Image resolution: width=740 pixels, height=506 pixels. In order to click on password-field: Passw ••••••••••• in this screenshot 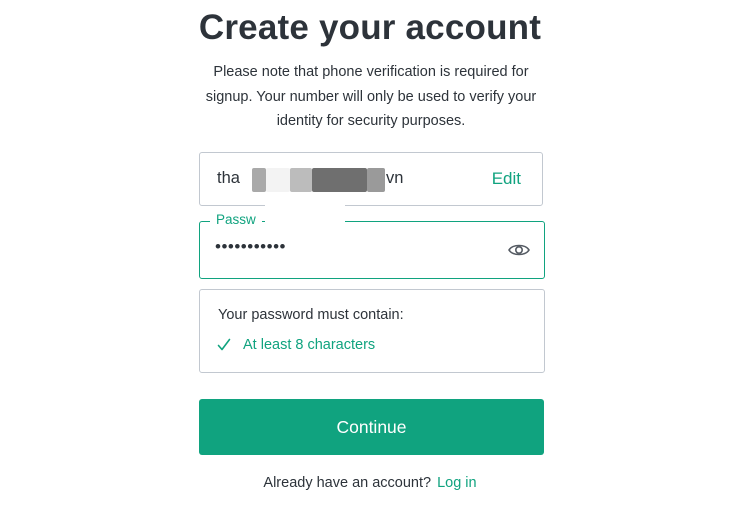, I will do `click(372, 245)`.